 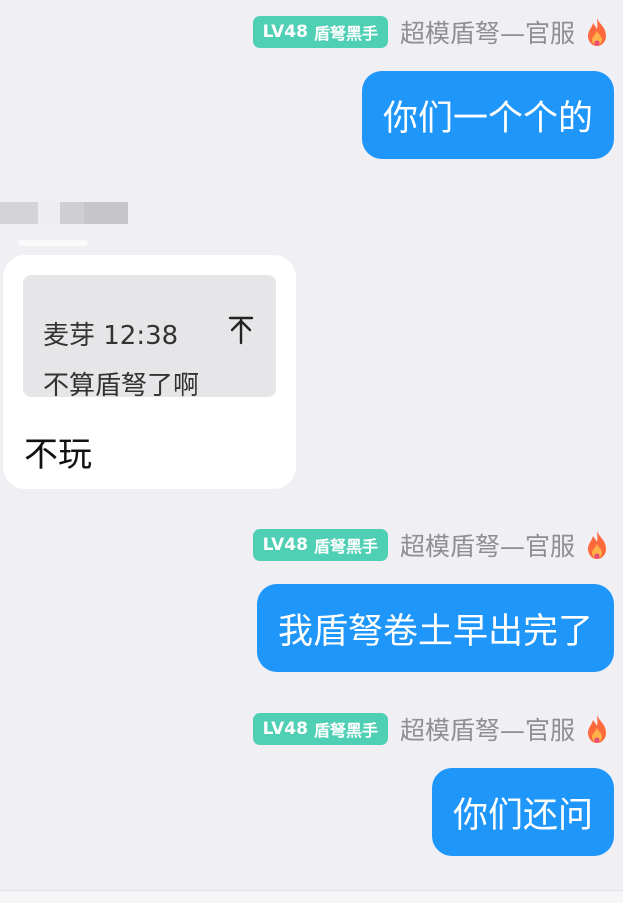 I want to click on blurred-sender-name, so click(x=64, y=213).